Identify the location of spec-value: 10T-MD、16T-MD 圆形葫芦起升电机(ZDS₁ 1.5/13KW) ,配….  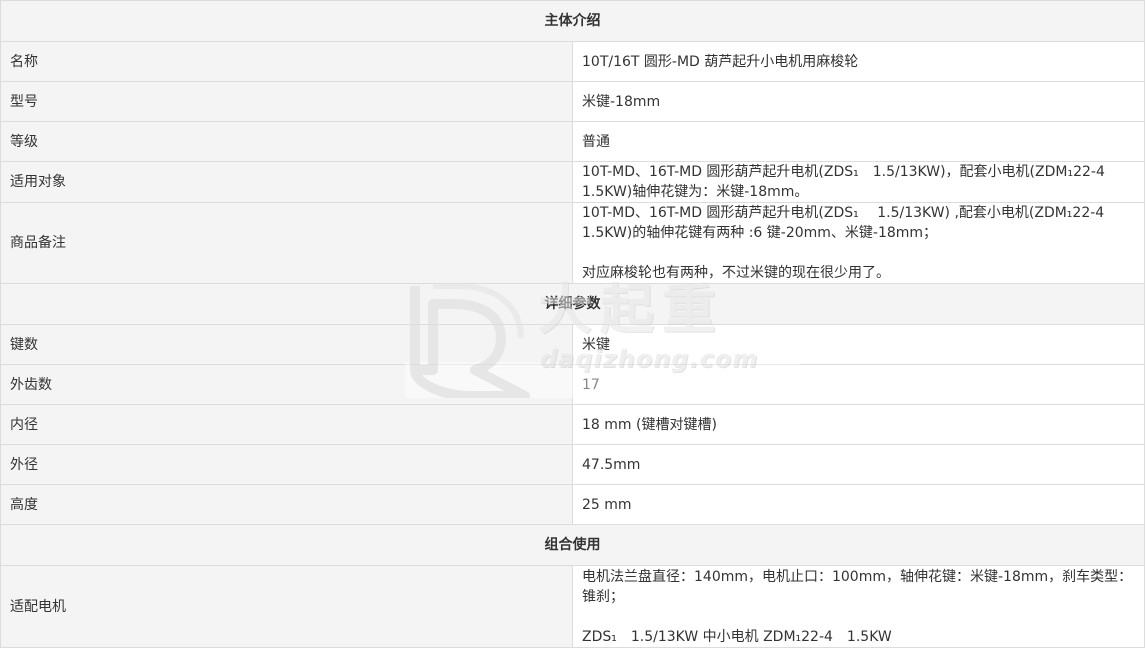
(858, 243).